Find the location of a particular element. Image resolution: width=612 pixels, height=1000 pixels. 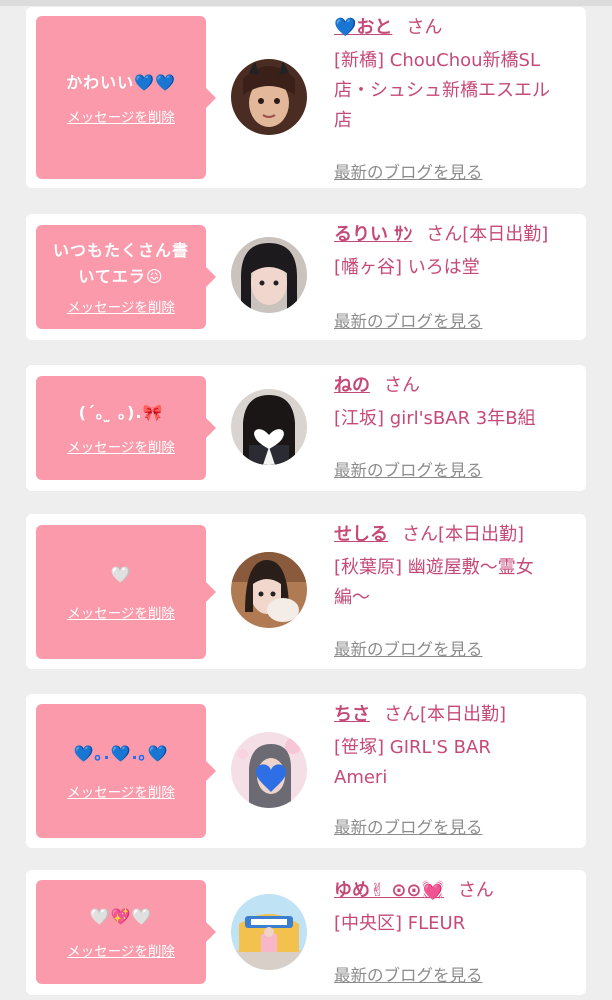

message-line: 🤍💖🤍 is located at coordinates (121, 916).